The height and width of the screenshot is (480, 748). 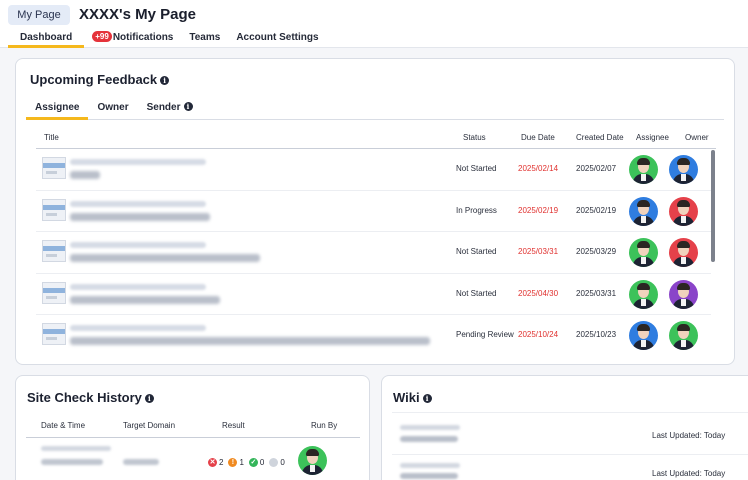 What do you see at coordinates (600, 137) in the screenshot?
I see `column-header-created-date: Created Date` at bounding box center [600, 137].